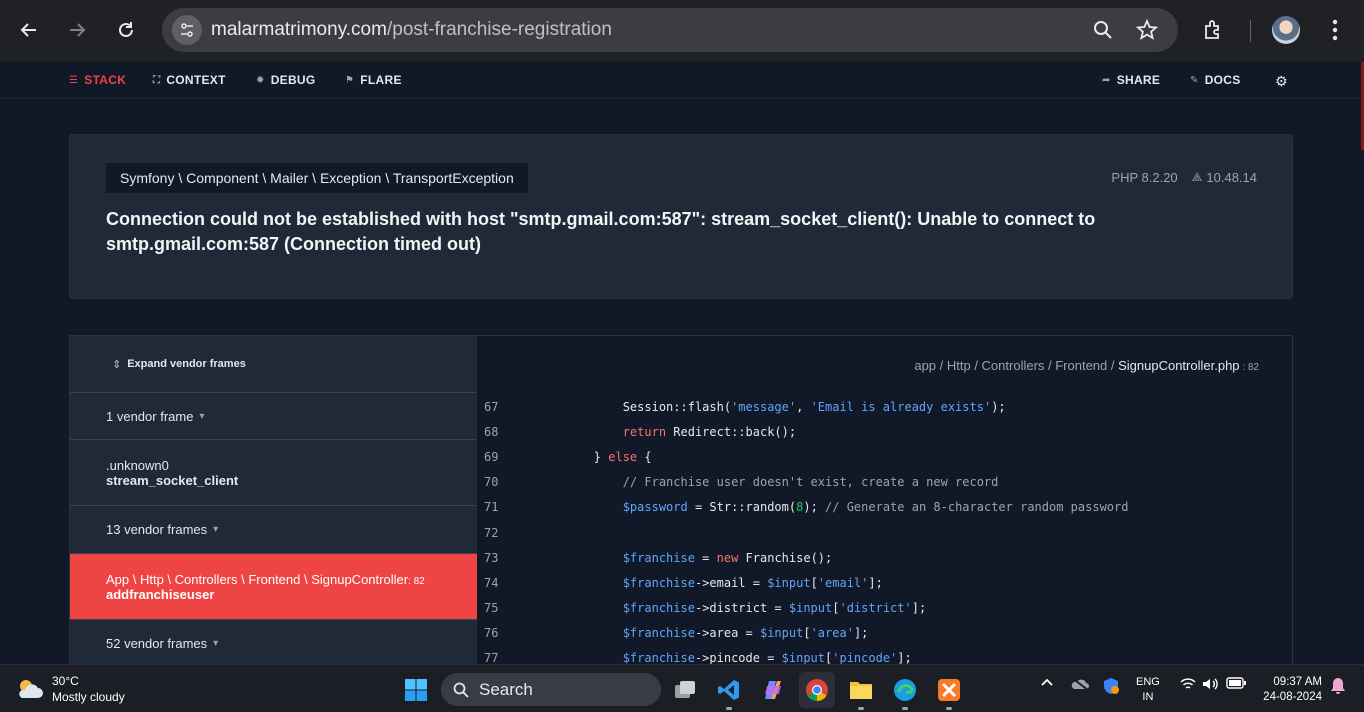 Image resolution: width=1364 pixels, height=712 pixels. Describe the element at coordinates (1214, 30) in the screenshot. I see `extensions-icon` at that location.